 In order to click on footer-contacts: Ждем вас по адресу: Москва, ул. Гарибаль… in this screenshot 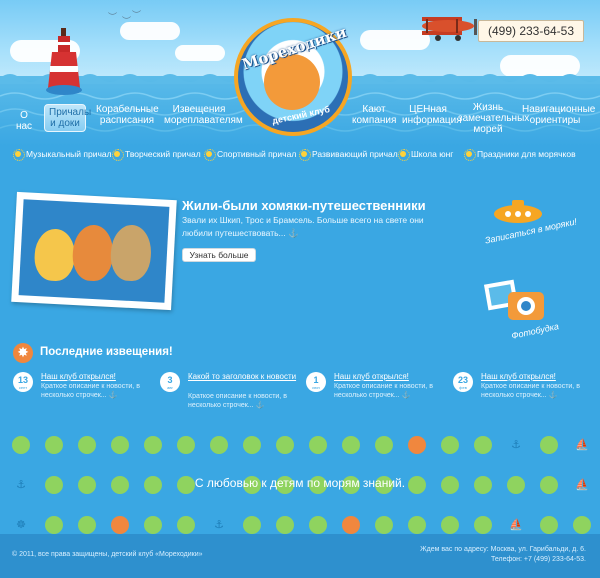, I will do `click(503, 555)`.